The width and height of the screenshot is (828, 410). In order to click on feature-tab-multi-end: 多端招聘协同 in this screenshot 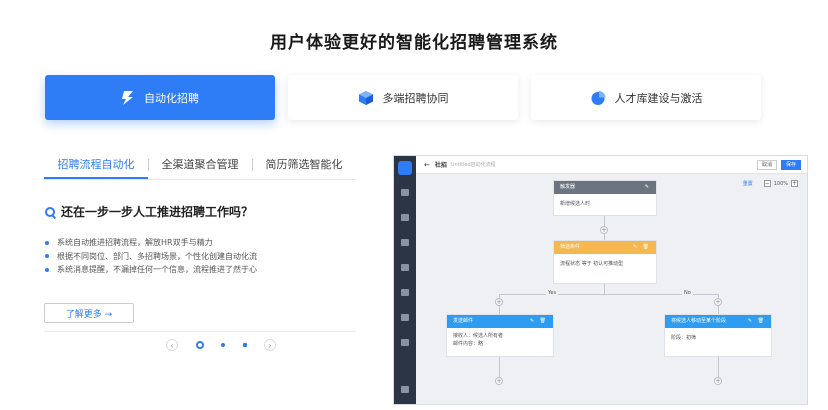, I will do `click(403, 97)`.